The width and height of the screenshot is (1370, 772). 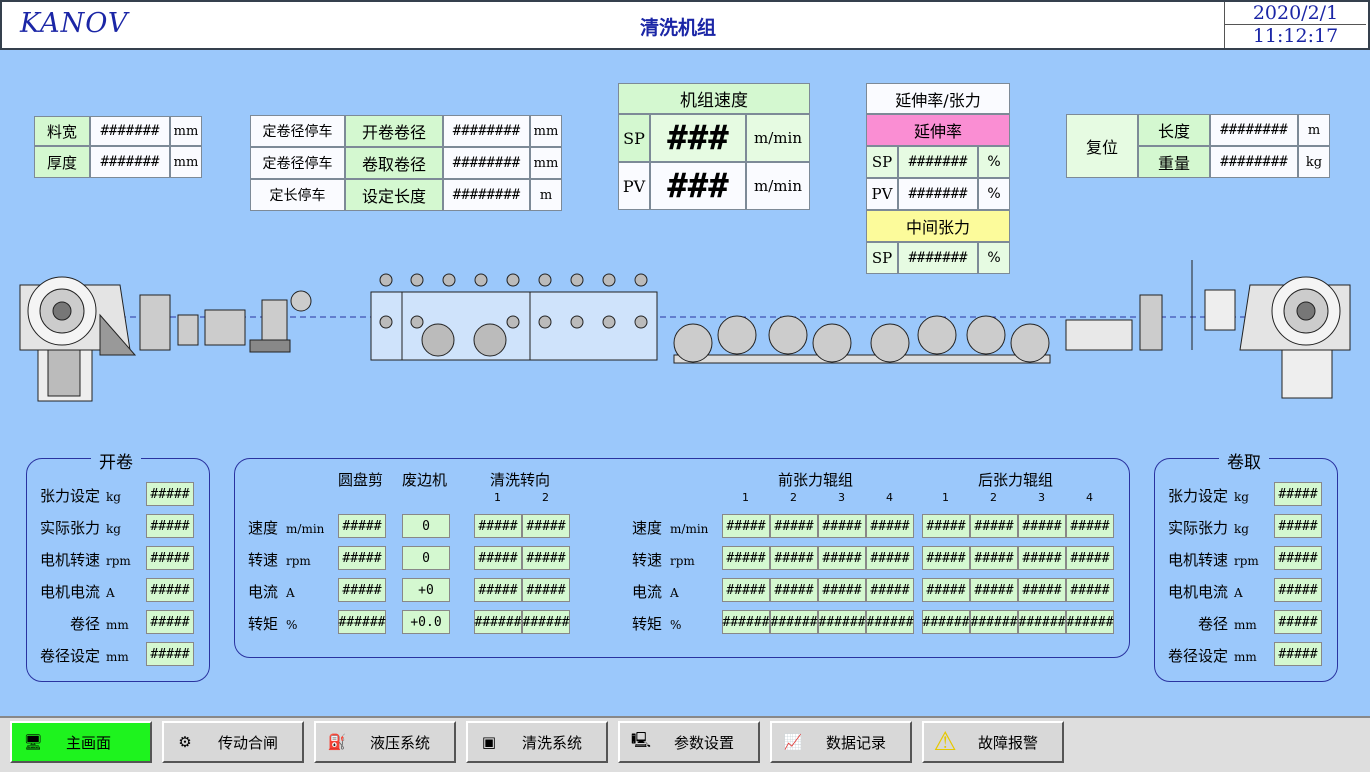 I want to click on elongation-title: 延伸率, so click(x=938, y=130).